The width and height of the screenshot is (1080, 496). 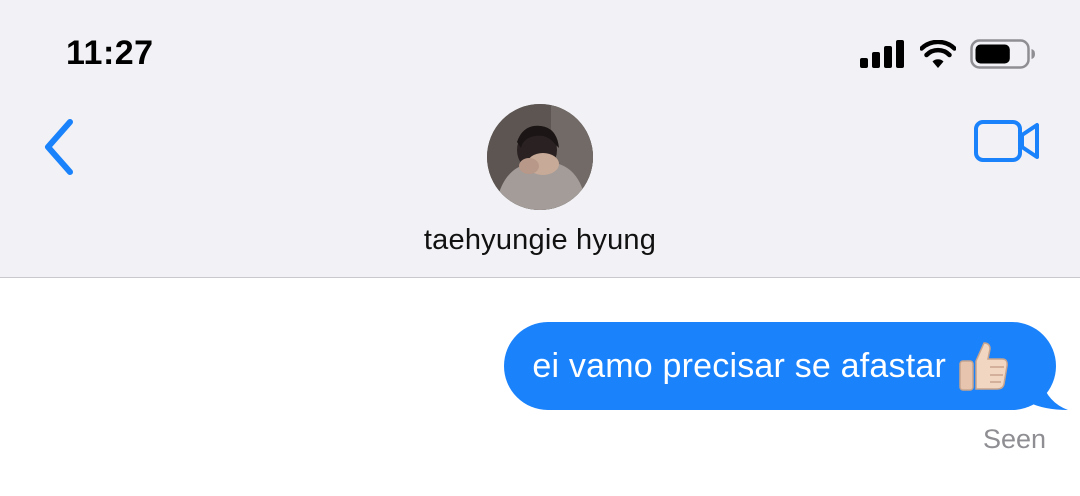 I want to click on contact-name: taehyungie hyung, so click(x=540, y=240).